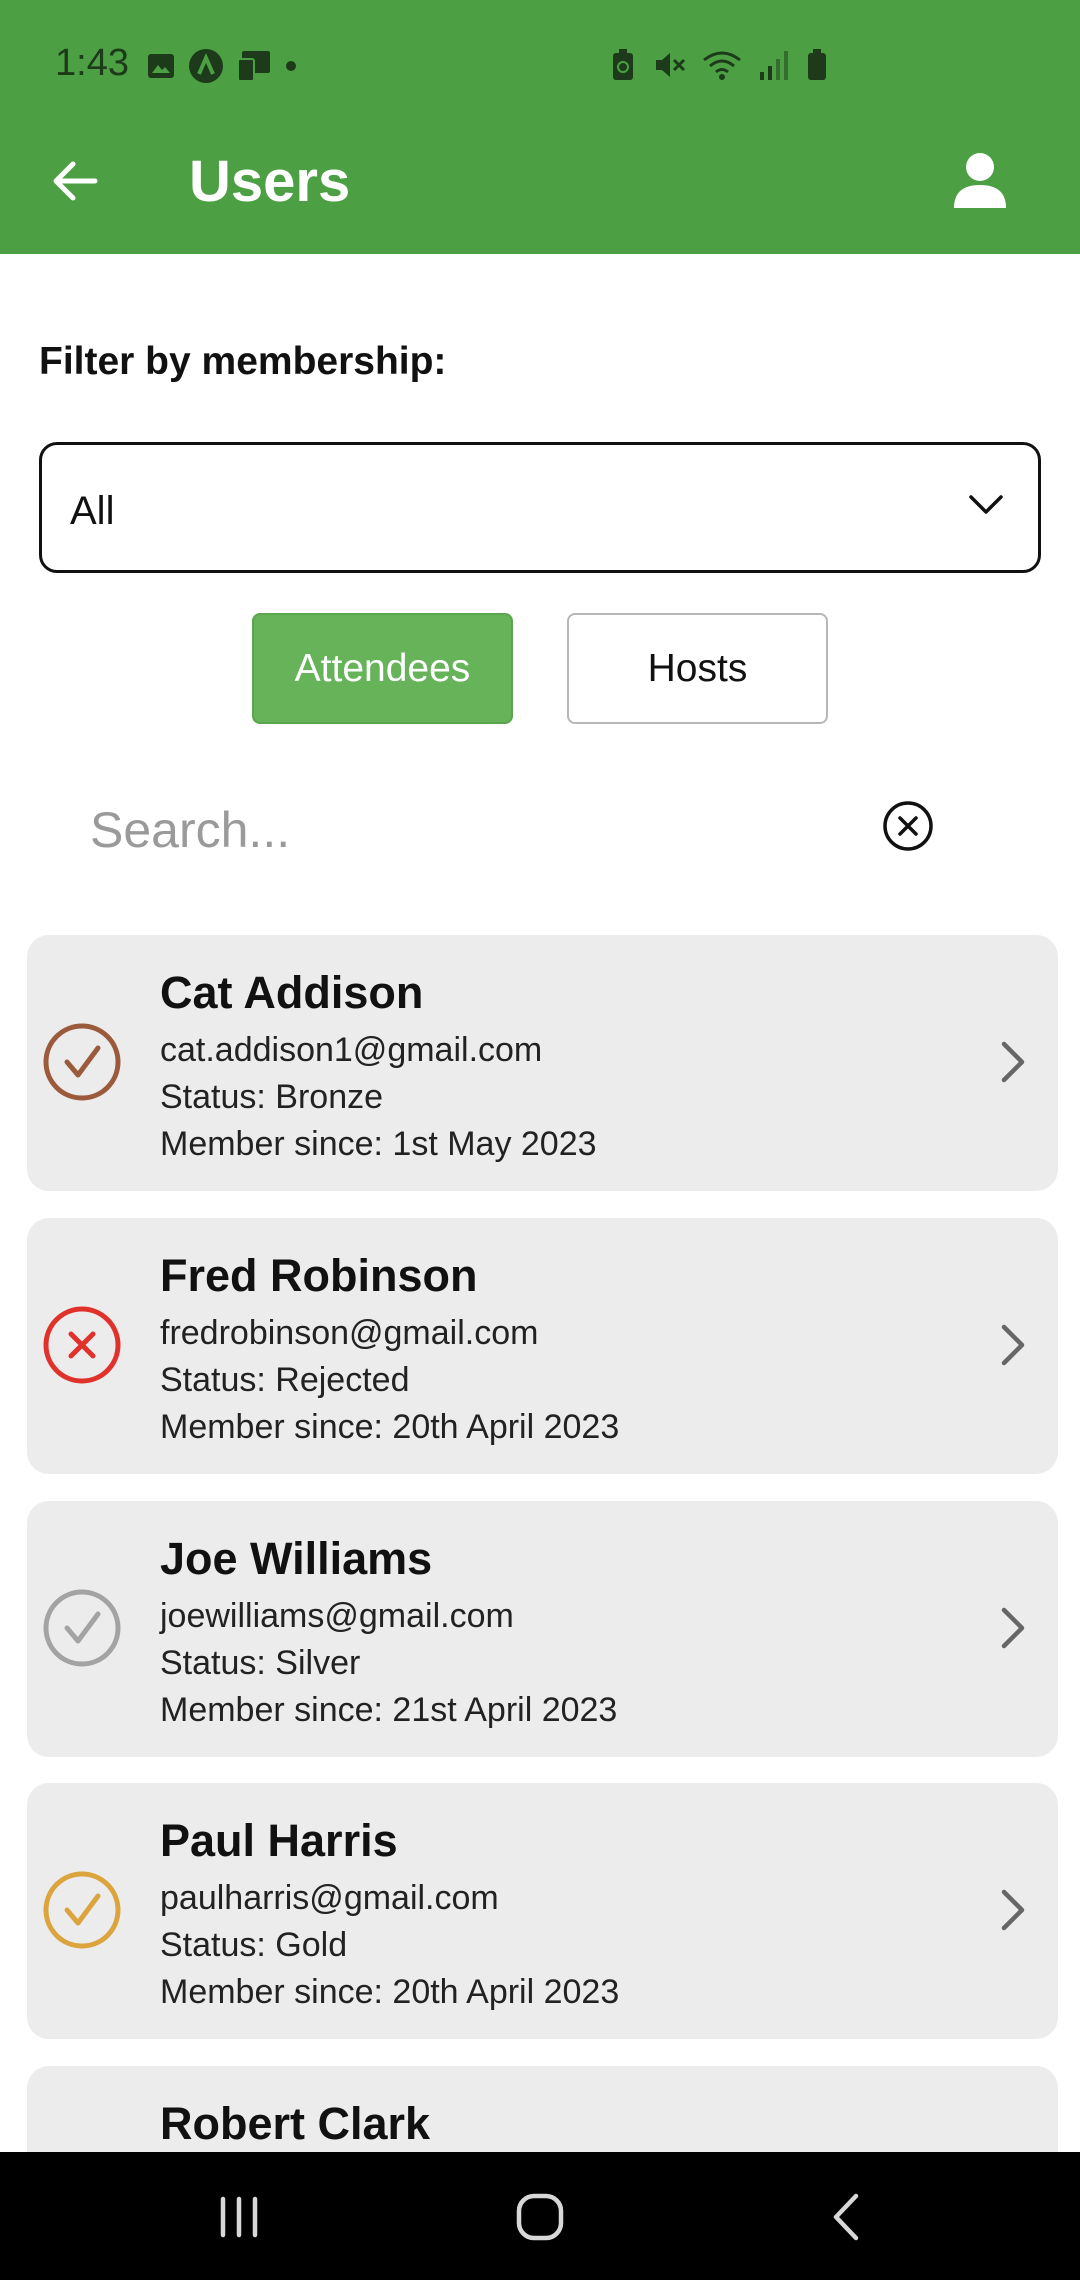 The height and width of the screenshot is (2280, 1080). Describe the element at coordinates (671, 65) in the screenshot. I see `mute-icon` at that location.